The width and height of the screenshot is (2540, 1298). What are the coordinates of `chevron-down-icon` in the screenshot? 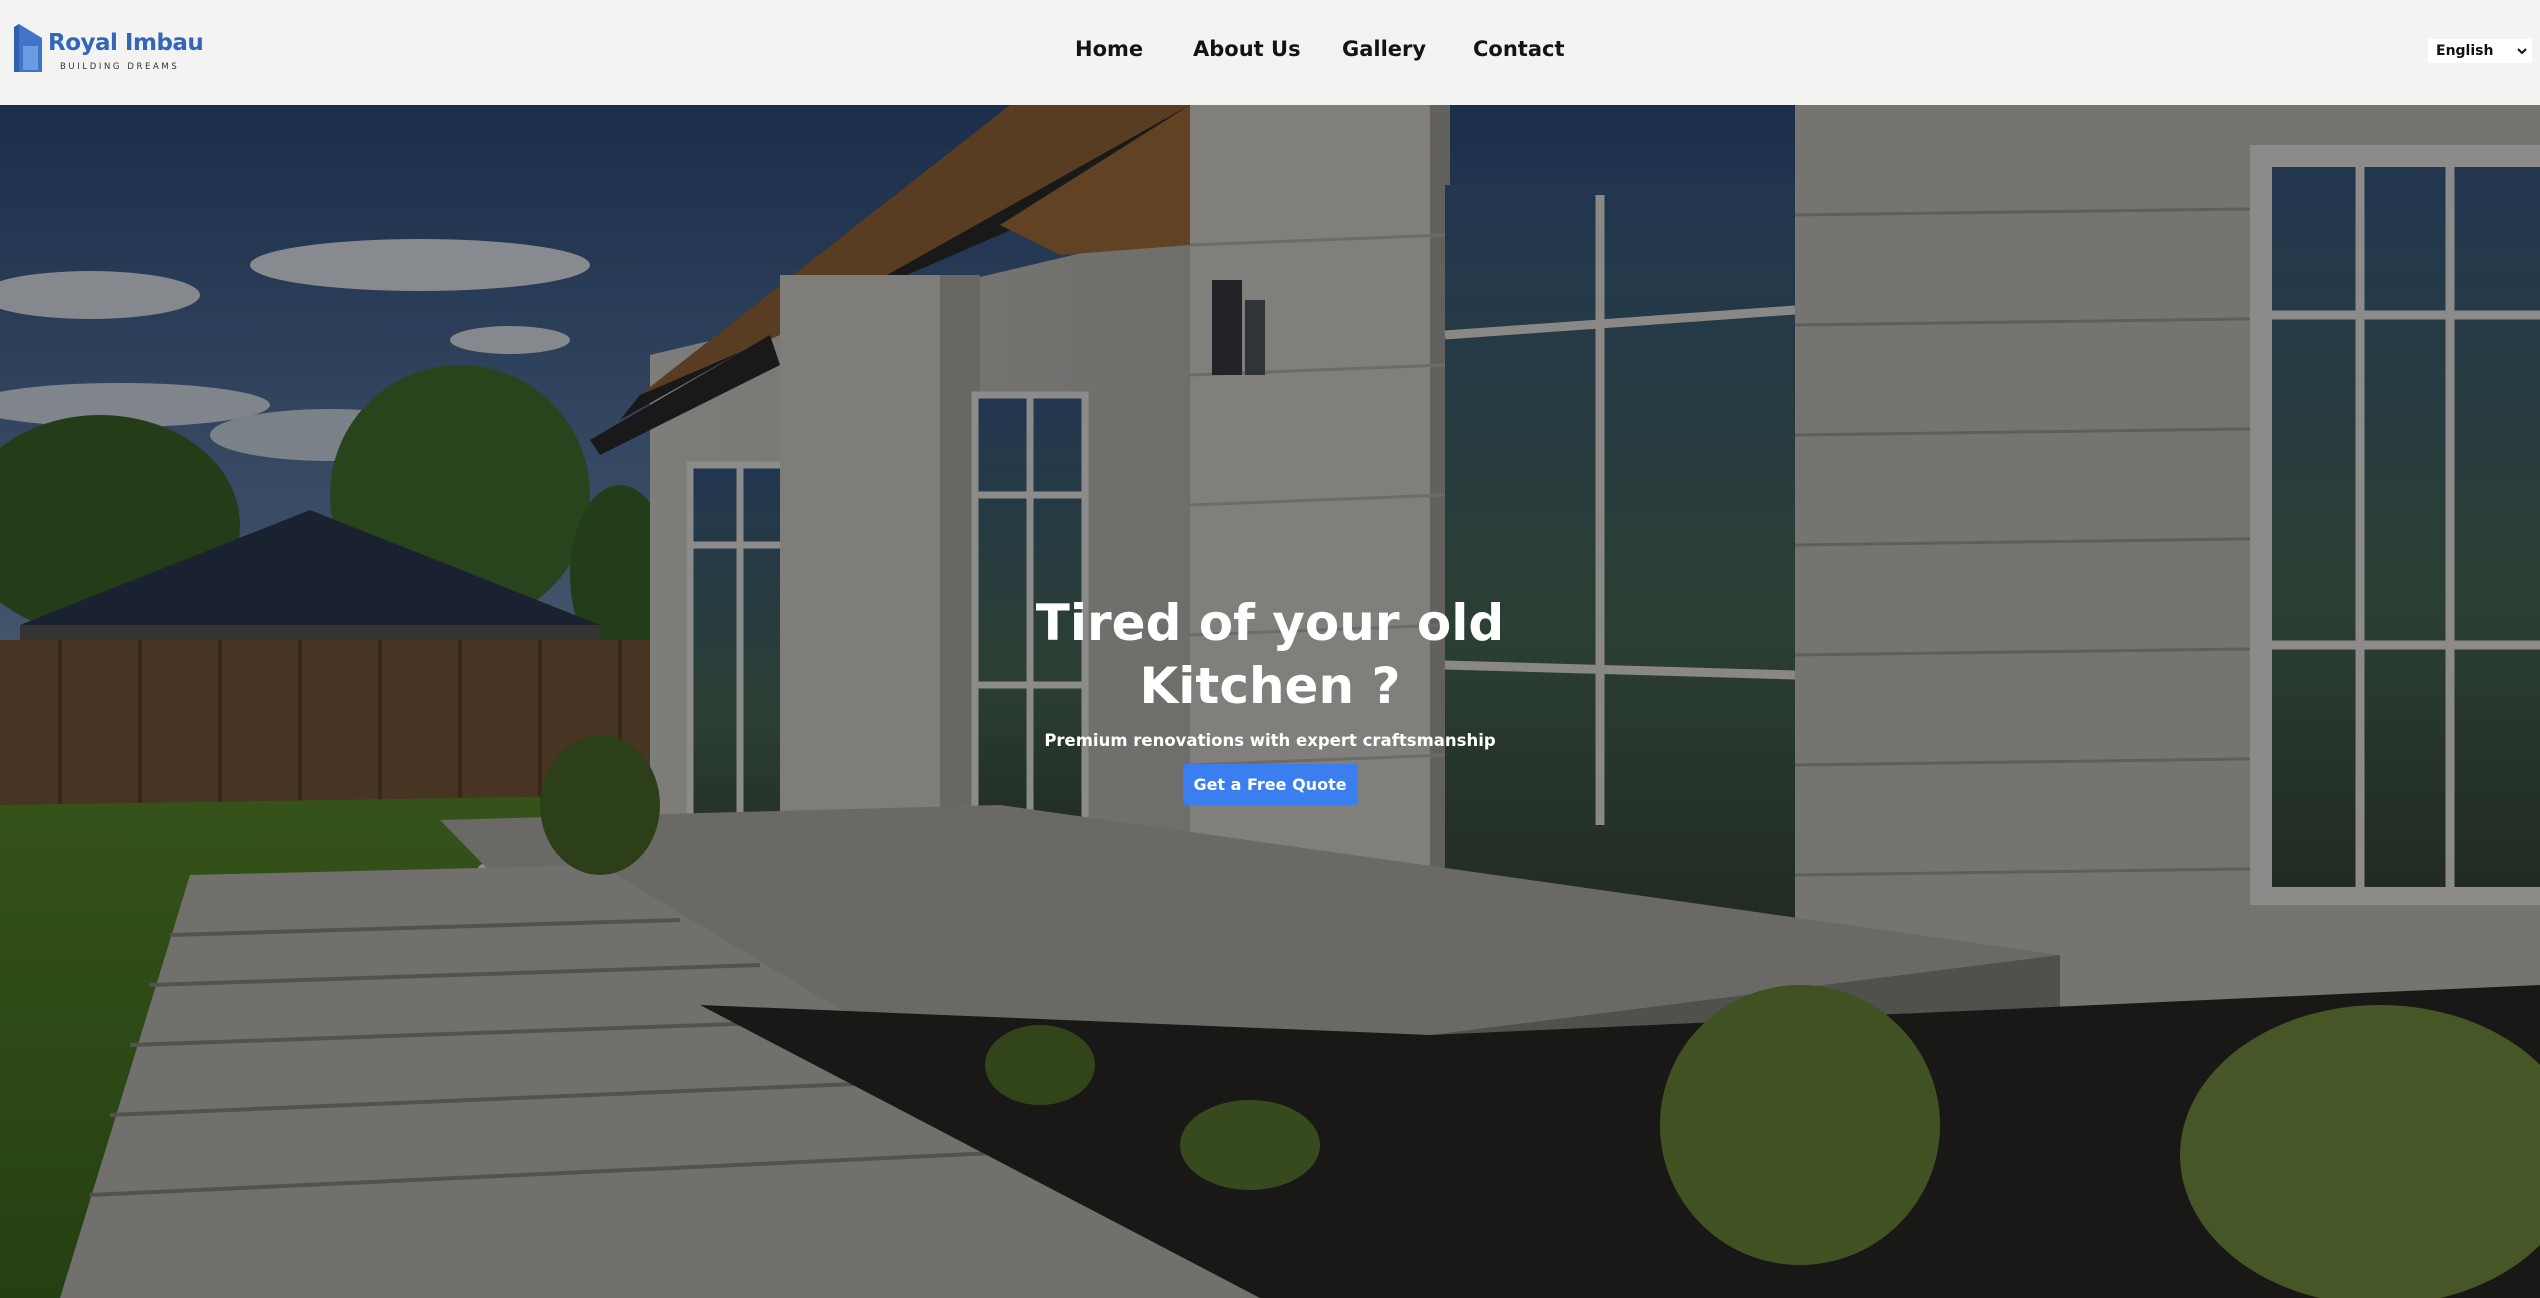 It's located at (2522, 51).